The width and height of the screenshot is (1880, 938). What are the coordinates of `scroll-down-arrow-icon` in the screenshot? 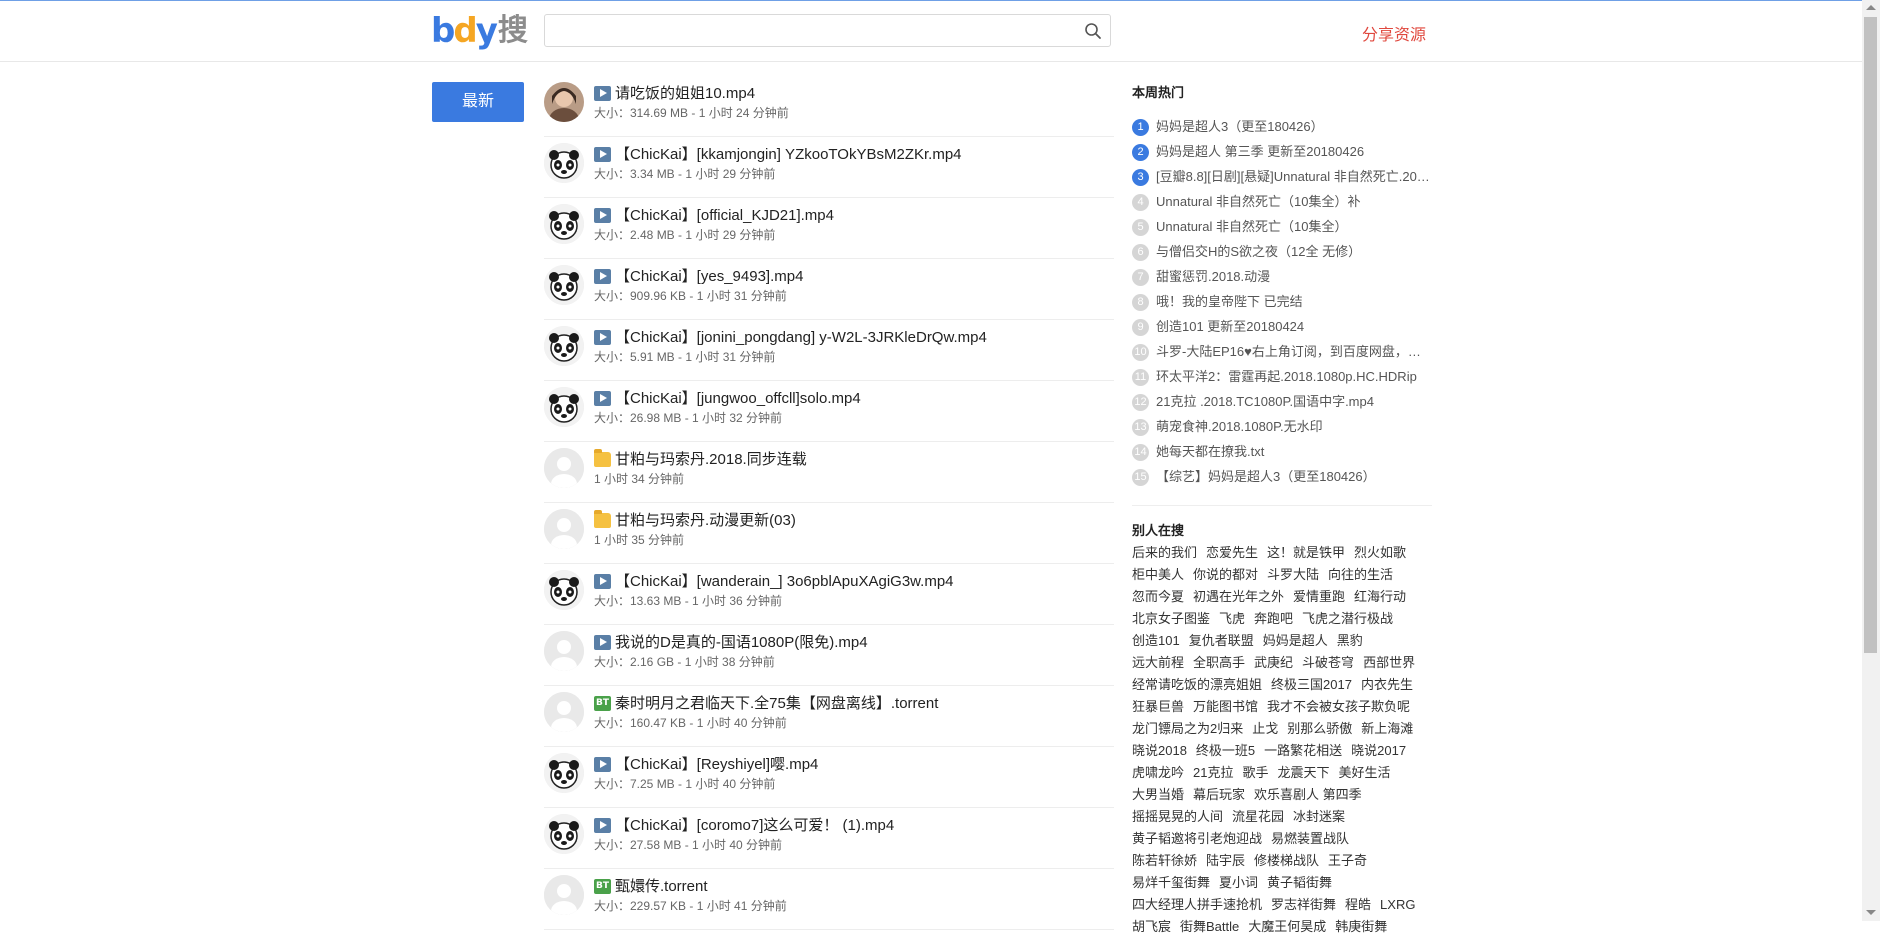 It's located at (1871, 912).